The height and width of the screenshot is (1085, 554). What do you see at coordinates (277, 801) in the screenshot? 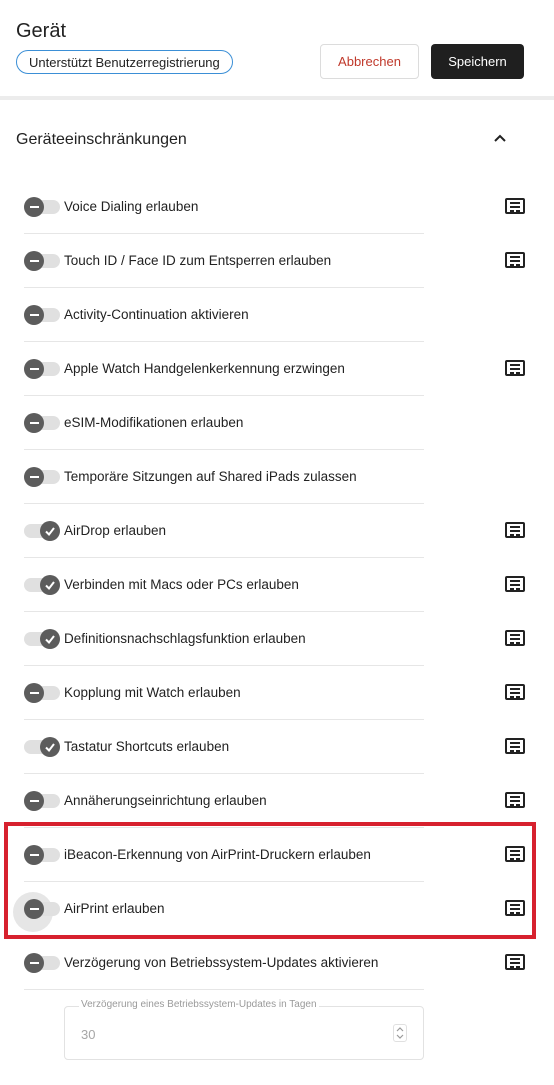
I see `list-item: Annäherungseinrichtung erlauben` at bounding box center [277, 801].